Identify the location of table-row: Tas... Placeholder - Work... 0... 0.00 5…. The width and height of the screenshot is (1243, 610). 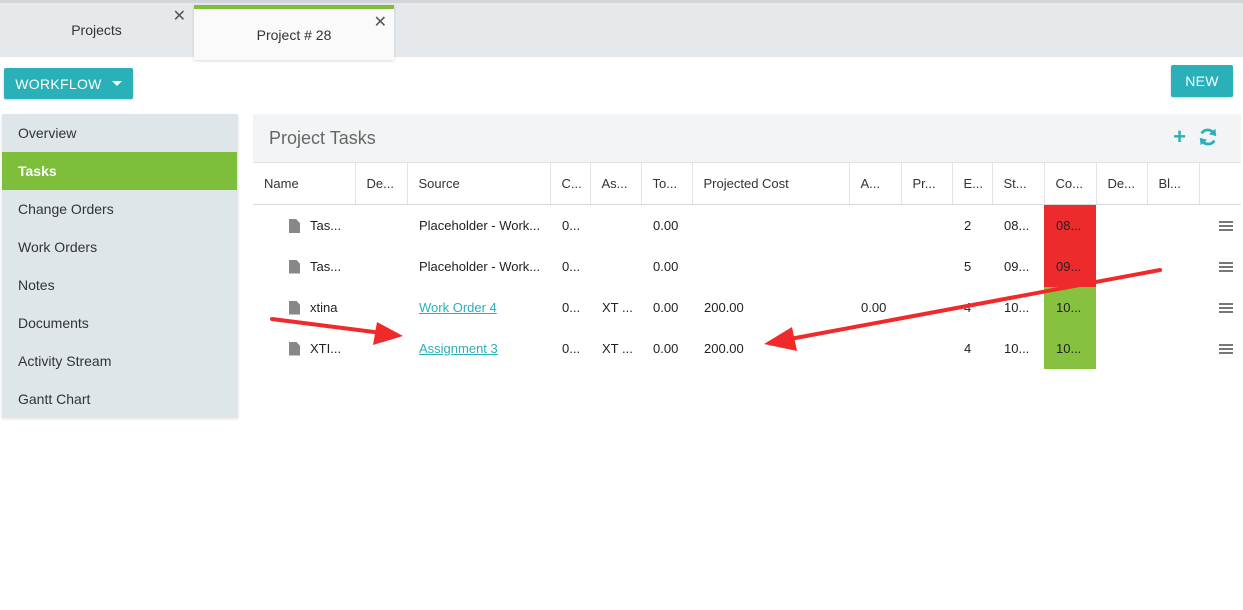
(747, 266).